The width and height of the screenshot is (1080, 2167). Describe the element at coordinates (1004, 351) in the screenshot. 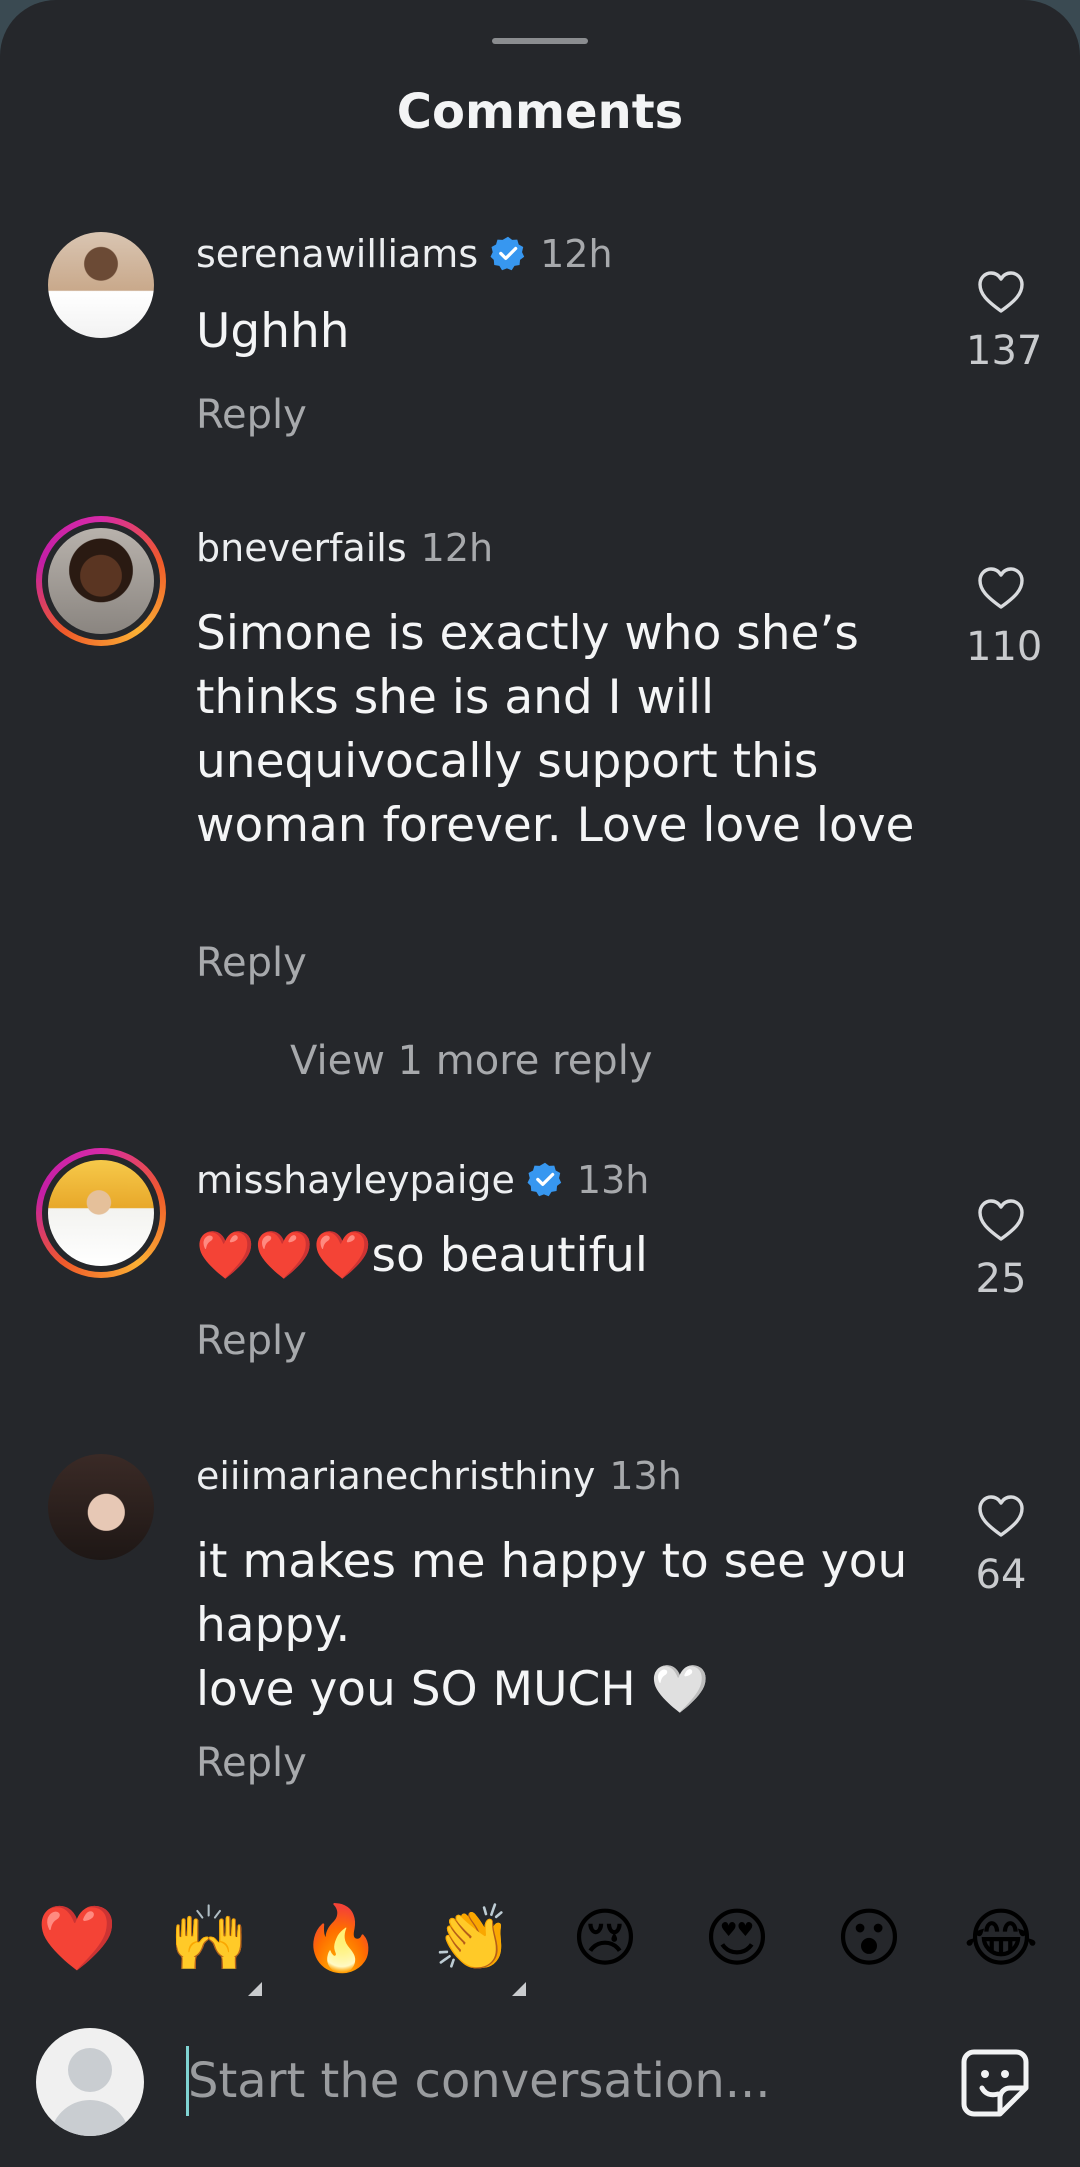

I see `like-count: 137` at that location.